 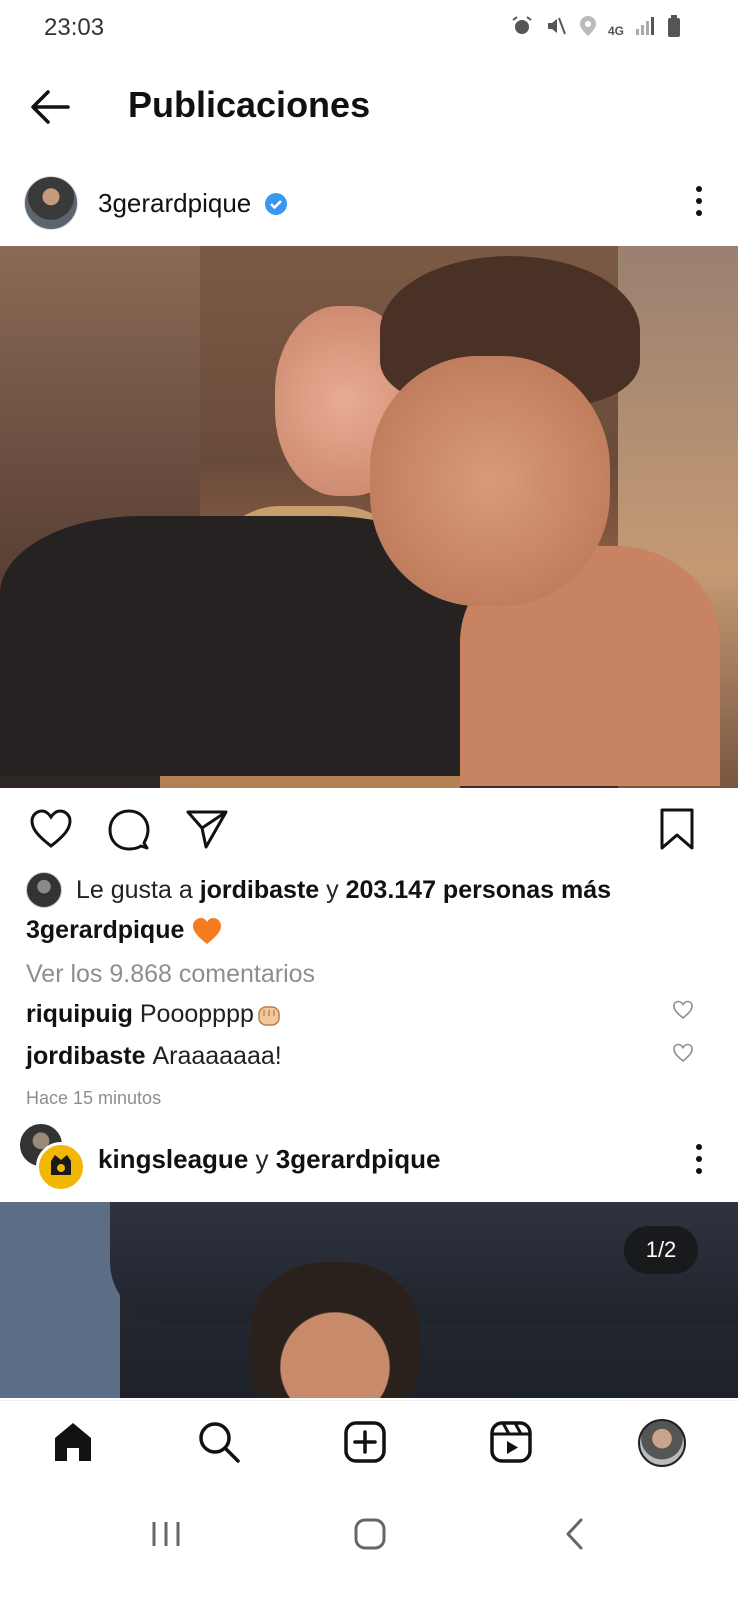 I want to click on collab-names: kingsleague y 3gerardpique, so click(x=269, y=1159).